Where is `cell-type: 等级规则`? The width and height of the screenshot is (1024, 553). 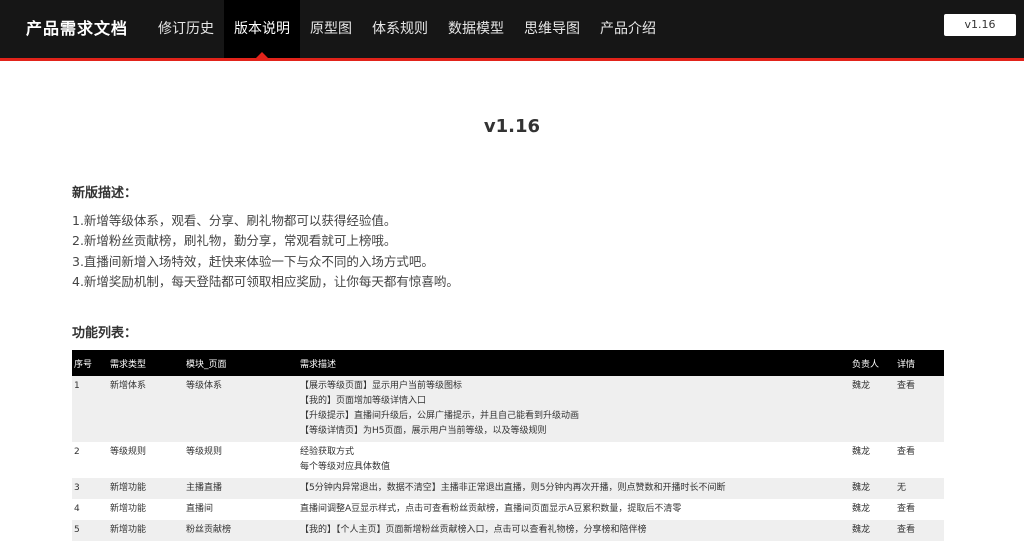
cell-type: 等级规则 is located at coordinates (146, 460).